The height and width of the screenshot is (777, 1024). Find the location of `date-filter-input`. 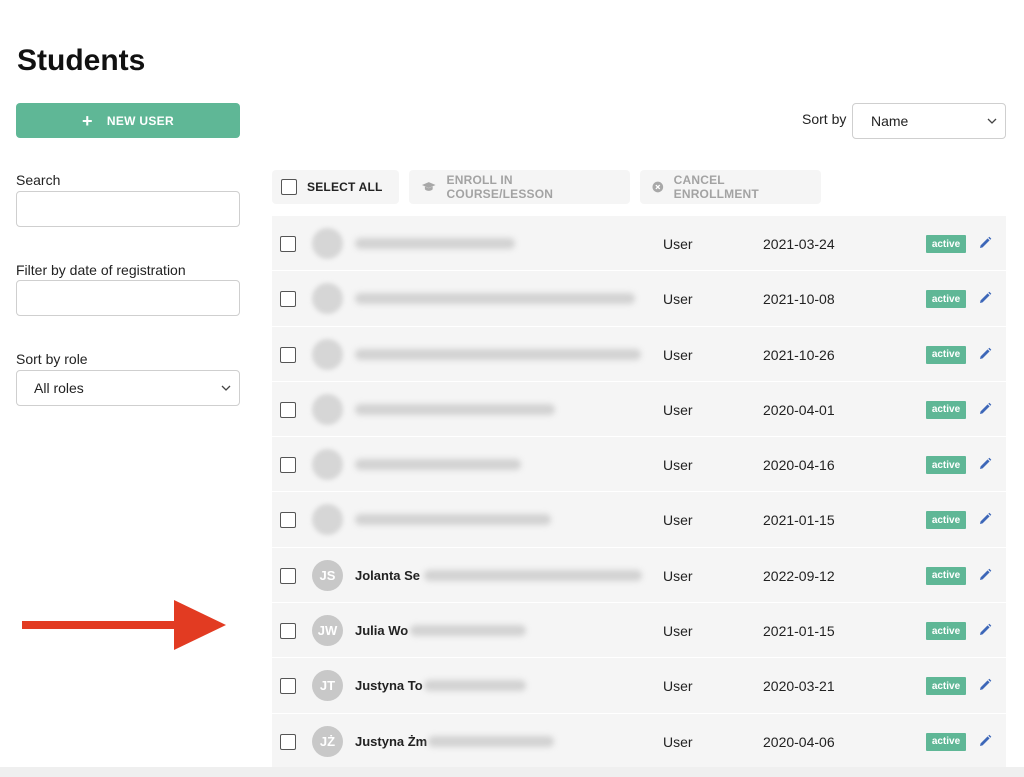

date-filter-input is located at coordinates (128, 298).